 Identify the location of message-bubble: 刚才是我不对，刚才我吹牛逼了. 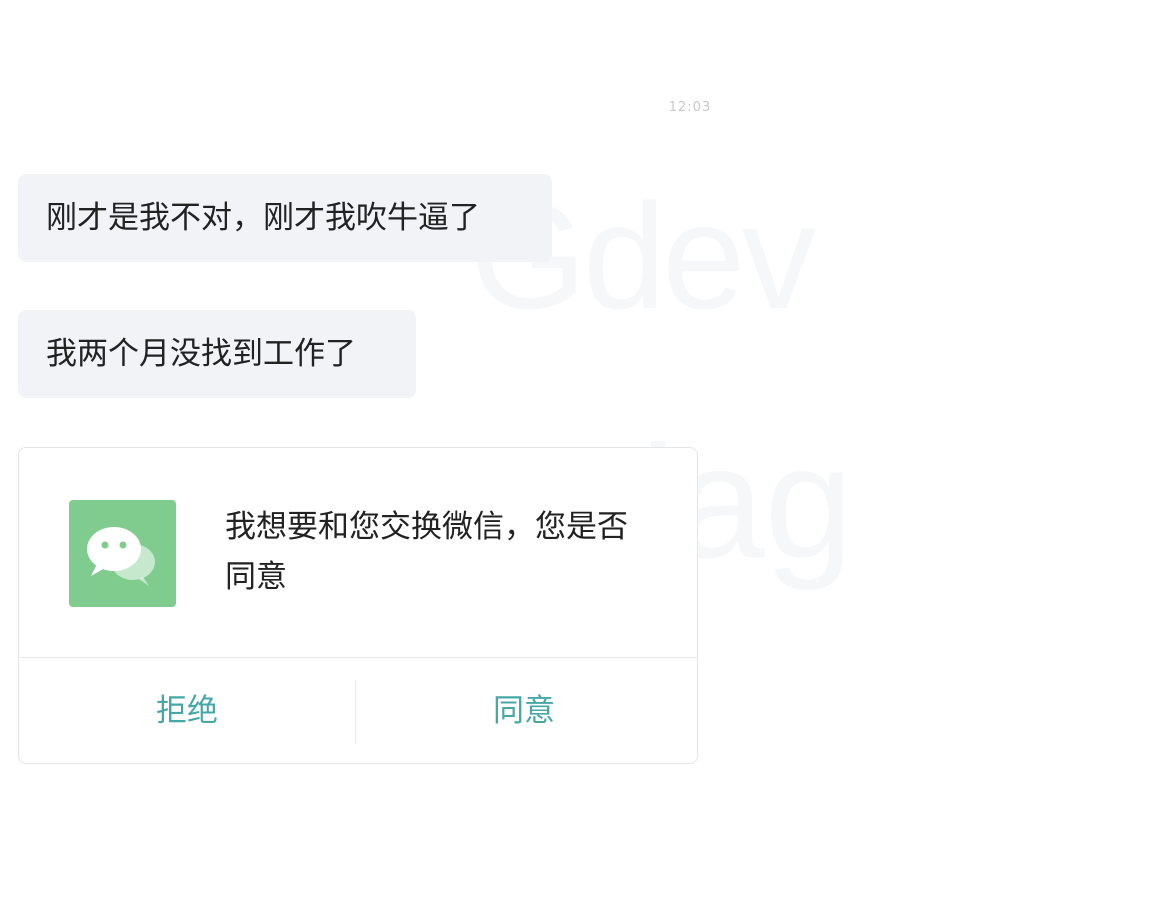
(285, 218).